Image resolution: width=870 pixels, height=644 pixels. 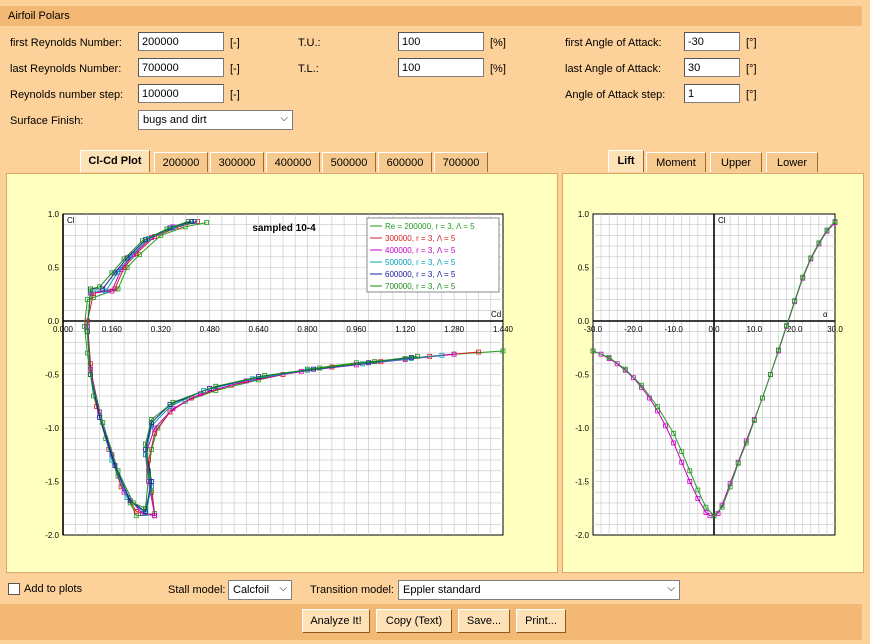 I want to click on re-step-unit: [-], so click(x=235, y=95).